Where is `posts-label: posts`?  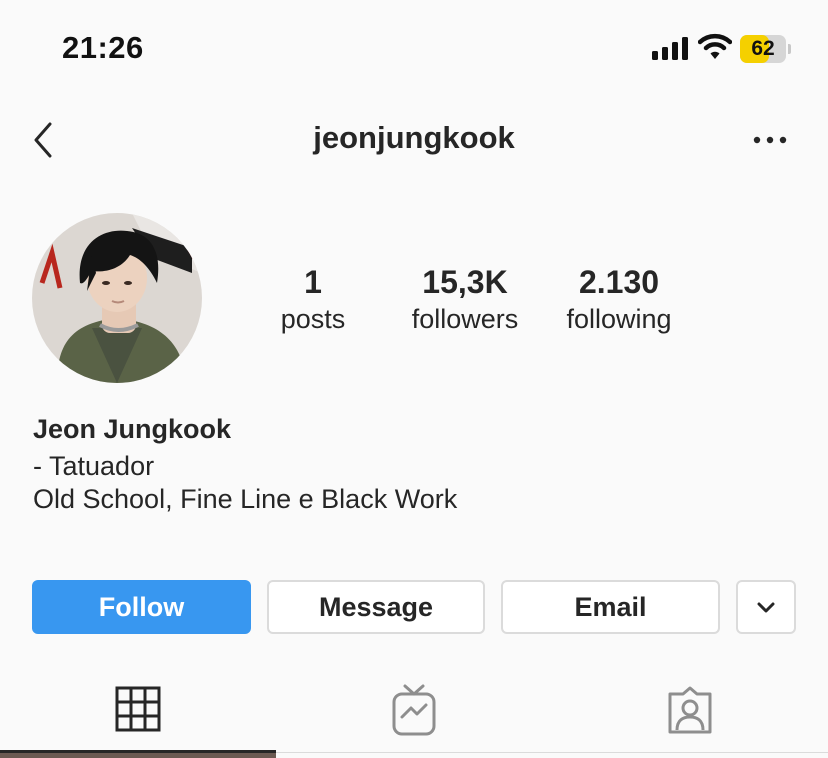 posts-label: posts is located at coordinates (313, 319).